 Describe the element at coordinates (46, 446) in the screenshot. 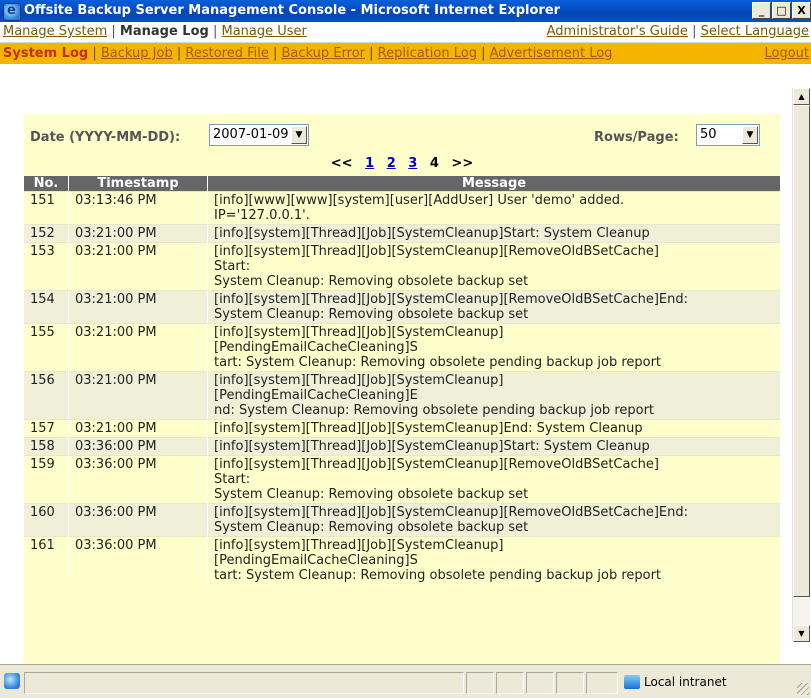

I see `cell-no: 158` at that location.